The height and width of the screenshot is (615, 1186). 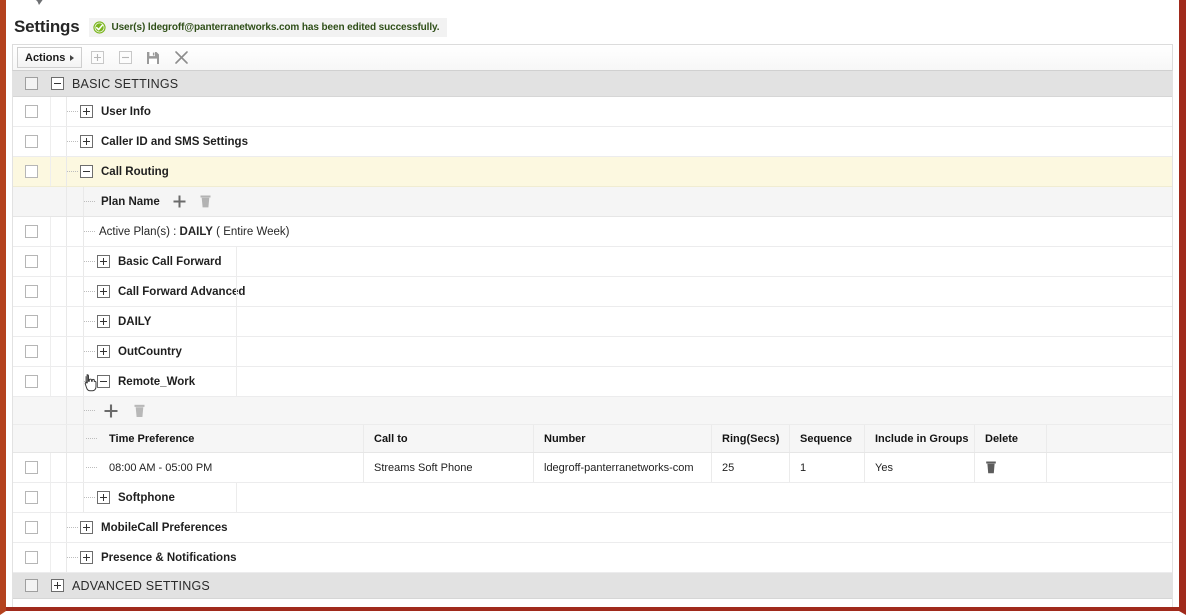 What do you see at coordinates (86, 171) in the screenshot?
I see `collapse-toggle-call-routing` at bounding box center [86, 171].